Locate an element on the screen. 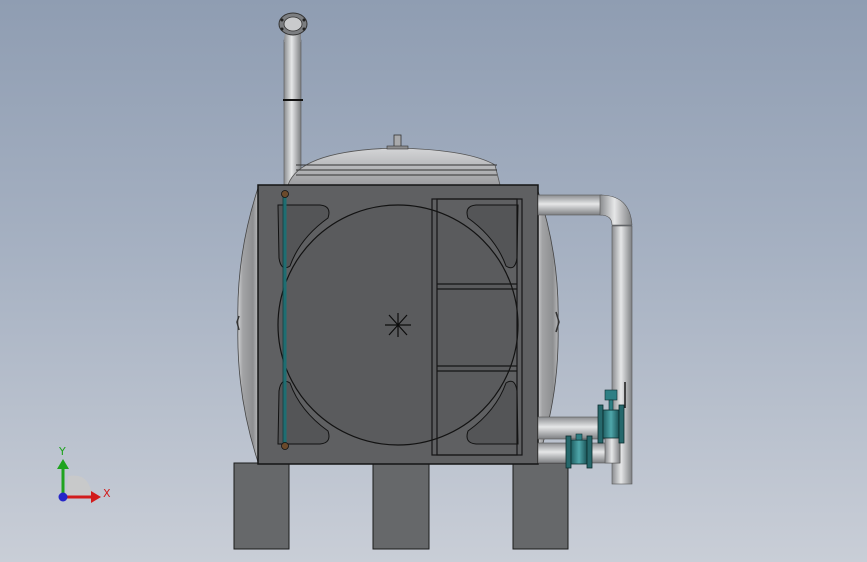 The width and height of the screenshot is (867, 562). triad-x-label: X is located at coordinates (107, 493).